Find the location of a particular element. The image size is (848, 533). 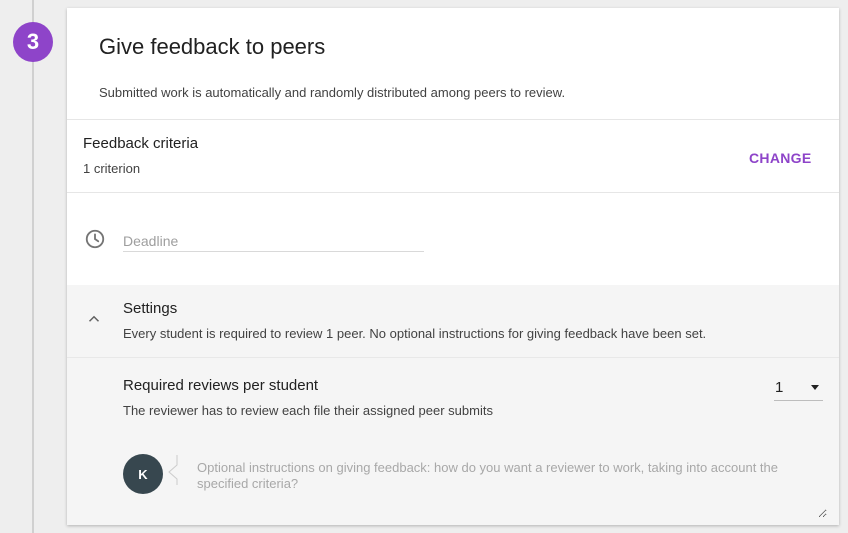

reviews-count-select: 1 is located at coordinates (798, 389).